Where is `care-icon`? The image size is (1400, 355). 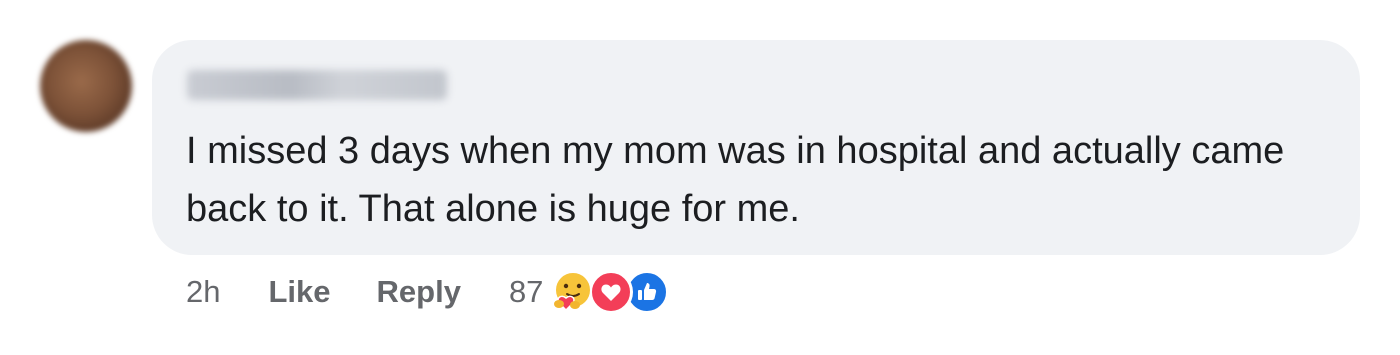
care-icon is located at coordinates (573, 292).